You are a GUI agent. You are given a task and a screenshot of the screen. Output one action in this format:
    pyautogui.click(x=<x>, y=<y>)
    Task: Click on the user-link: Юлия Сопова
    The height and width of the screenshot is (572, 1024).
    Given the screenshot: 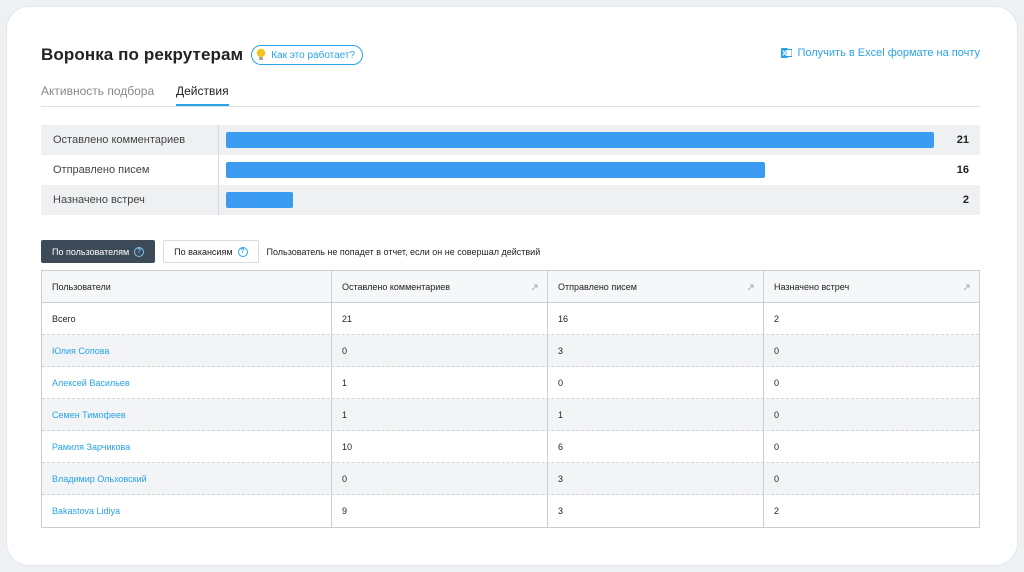 What is the action you would take?
    pyautogui.click(x=80, y=351)
    